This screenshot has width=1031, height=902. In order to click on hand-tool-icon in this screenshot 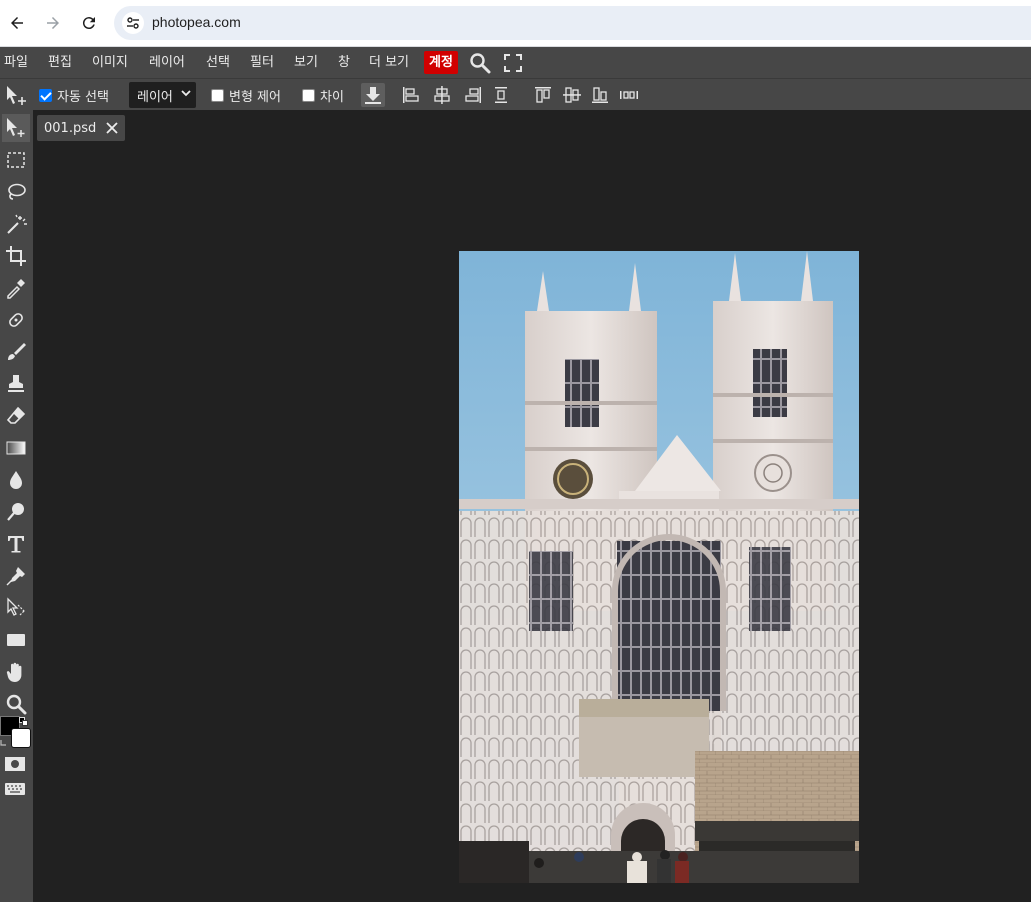, I will do `click(14, 672)`.